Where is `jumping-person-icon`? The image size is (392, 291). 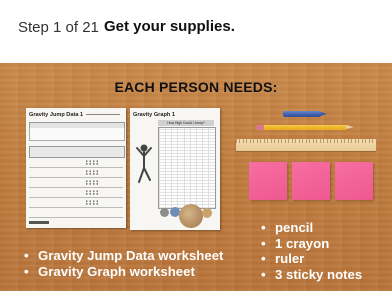
jumping-person-icon is located at coordinates (144, 163).